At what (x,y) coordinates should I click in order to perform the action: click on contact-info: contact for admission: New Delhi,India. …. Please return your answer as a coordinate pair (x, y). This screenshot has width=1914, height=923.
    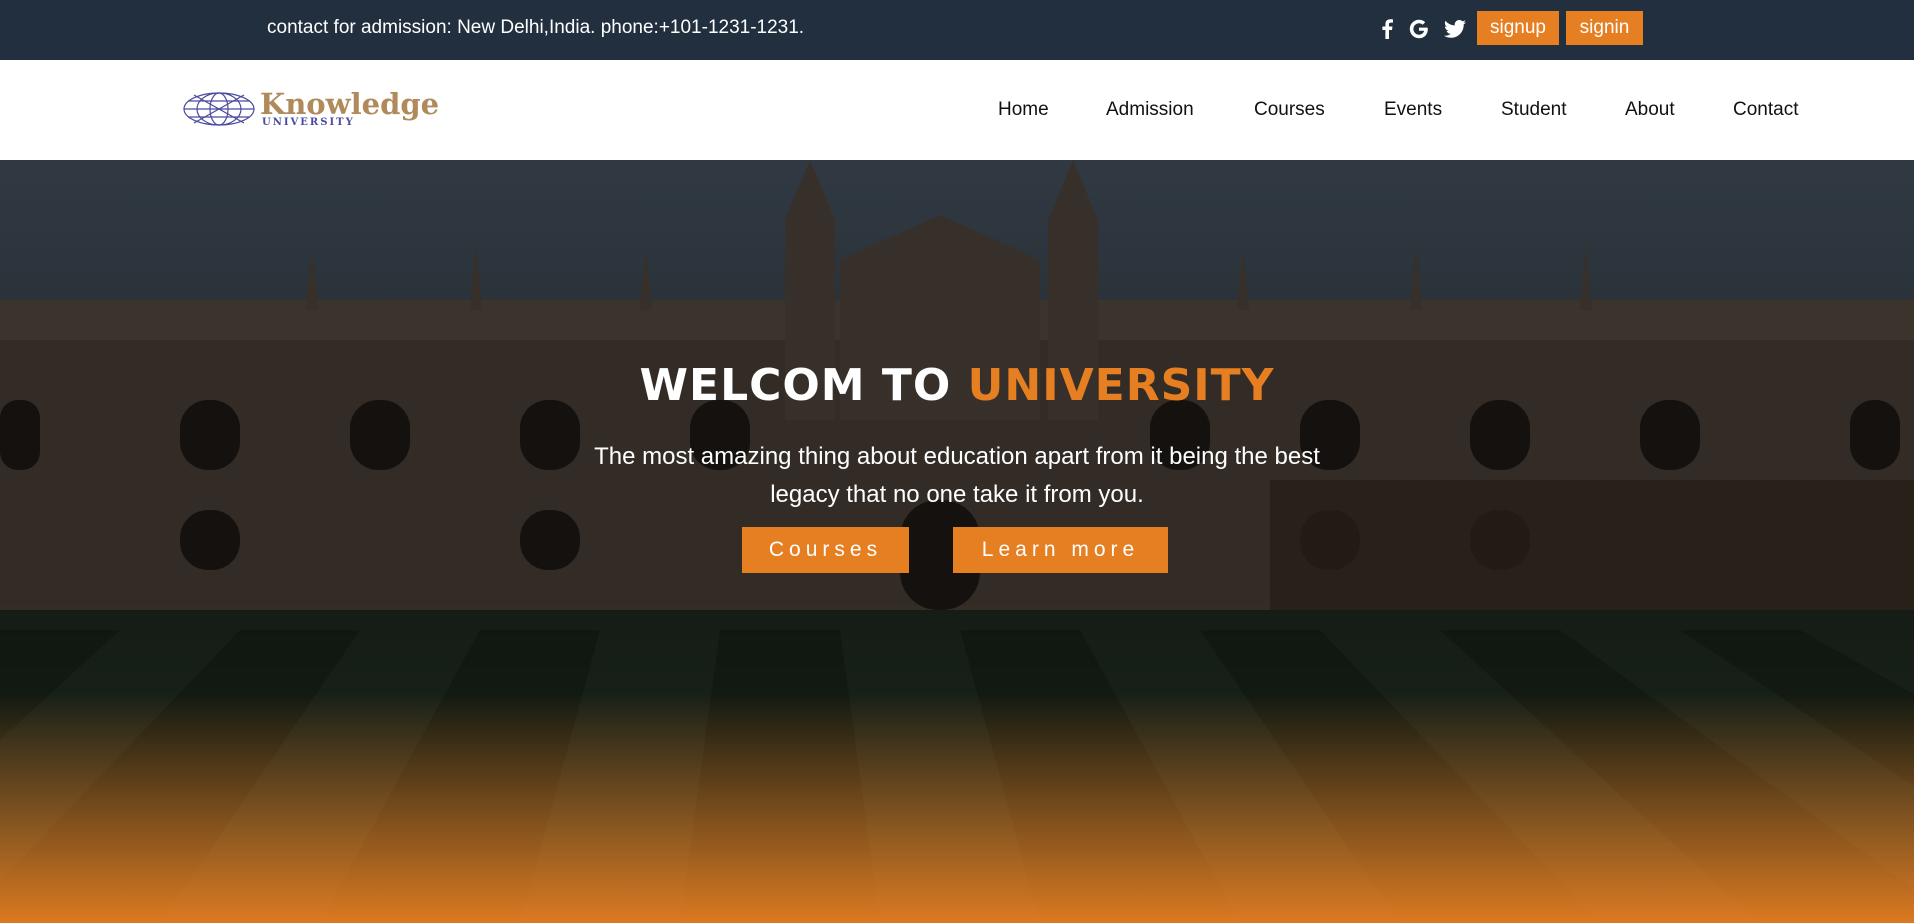
    Looking at the image, I should click on (536, 27).